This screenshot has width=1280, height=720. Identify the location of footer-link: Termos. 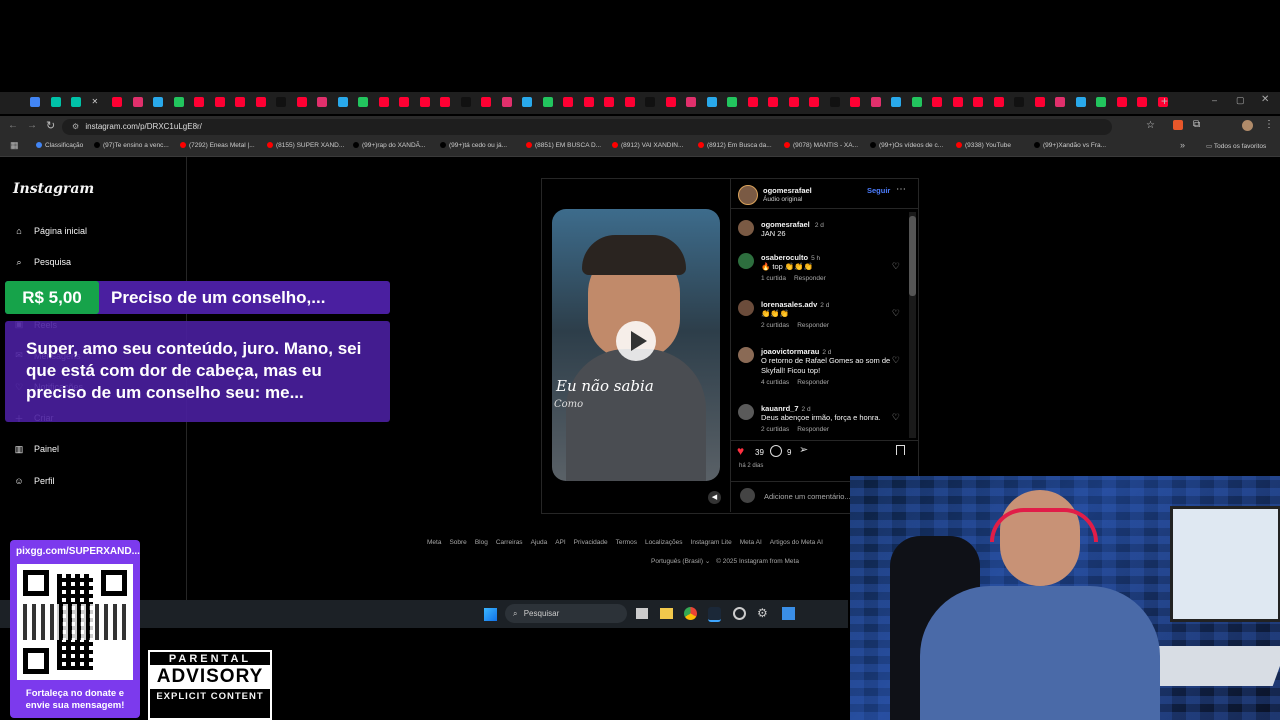
(626, 542).